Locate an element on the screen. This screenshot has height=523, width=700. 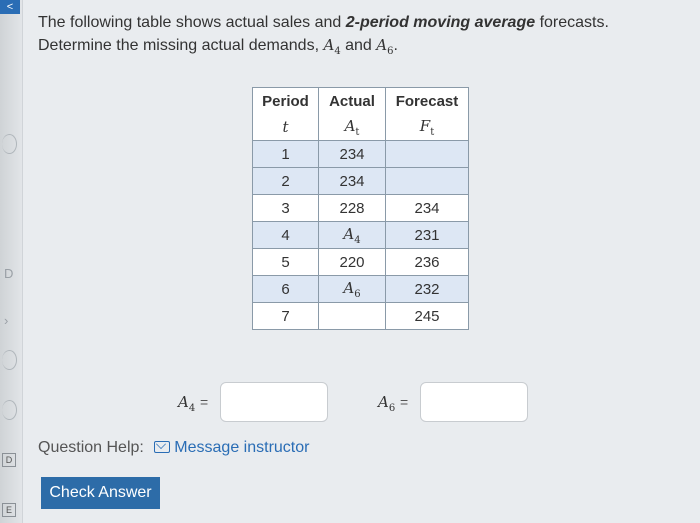
table-row: 4 A4 231 is located at coordinates (360, 235).